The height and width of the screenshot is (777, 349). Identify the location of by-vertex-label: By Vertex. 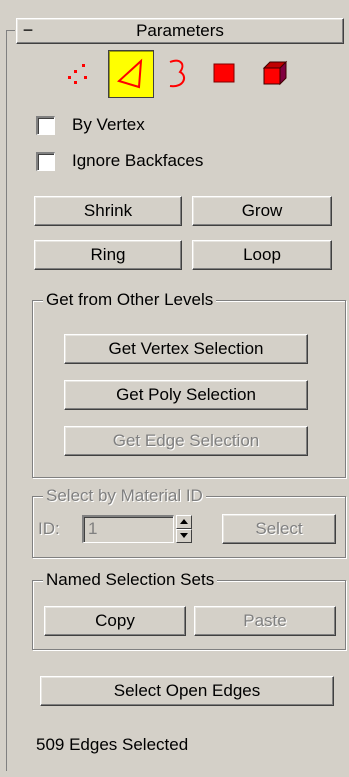
(108, 124).